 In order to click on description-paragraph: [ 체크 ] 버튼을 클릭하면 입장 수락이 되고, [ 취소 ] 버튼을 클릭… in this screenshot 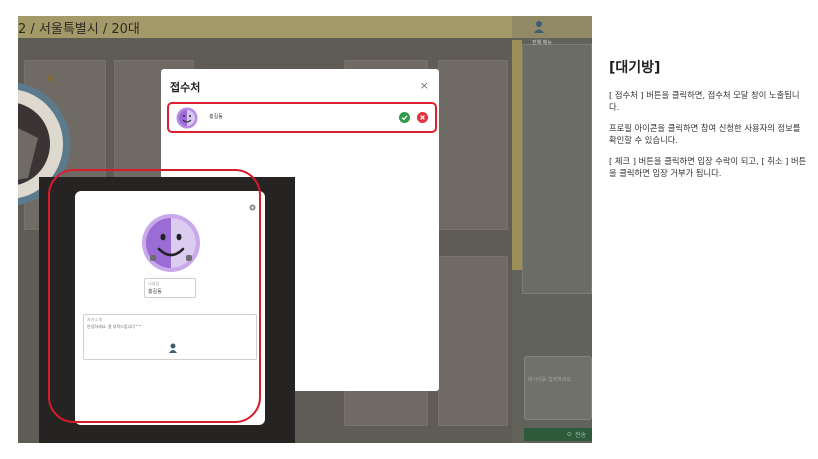, I will do `click(708, 167)`.